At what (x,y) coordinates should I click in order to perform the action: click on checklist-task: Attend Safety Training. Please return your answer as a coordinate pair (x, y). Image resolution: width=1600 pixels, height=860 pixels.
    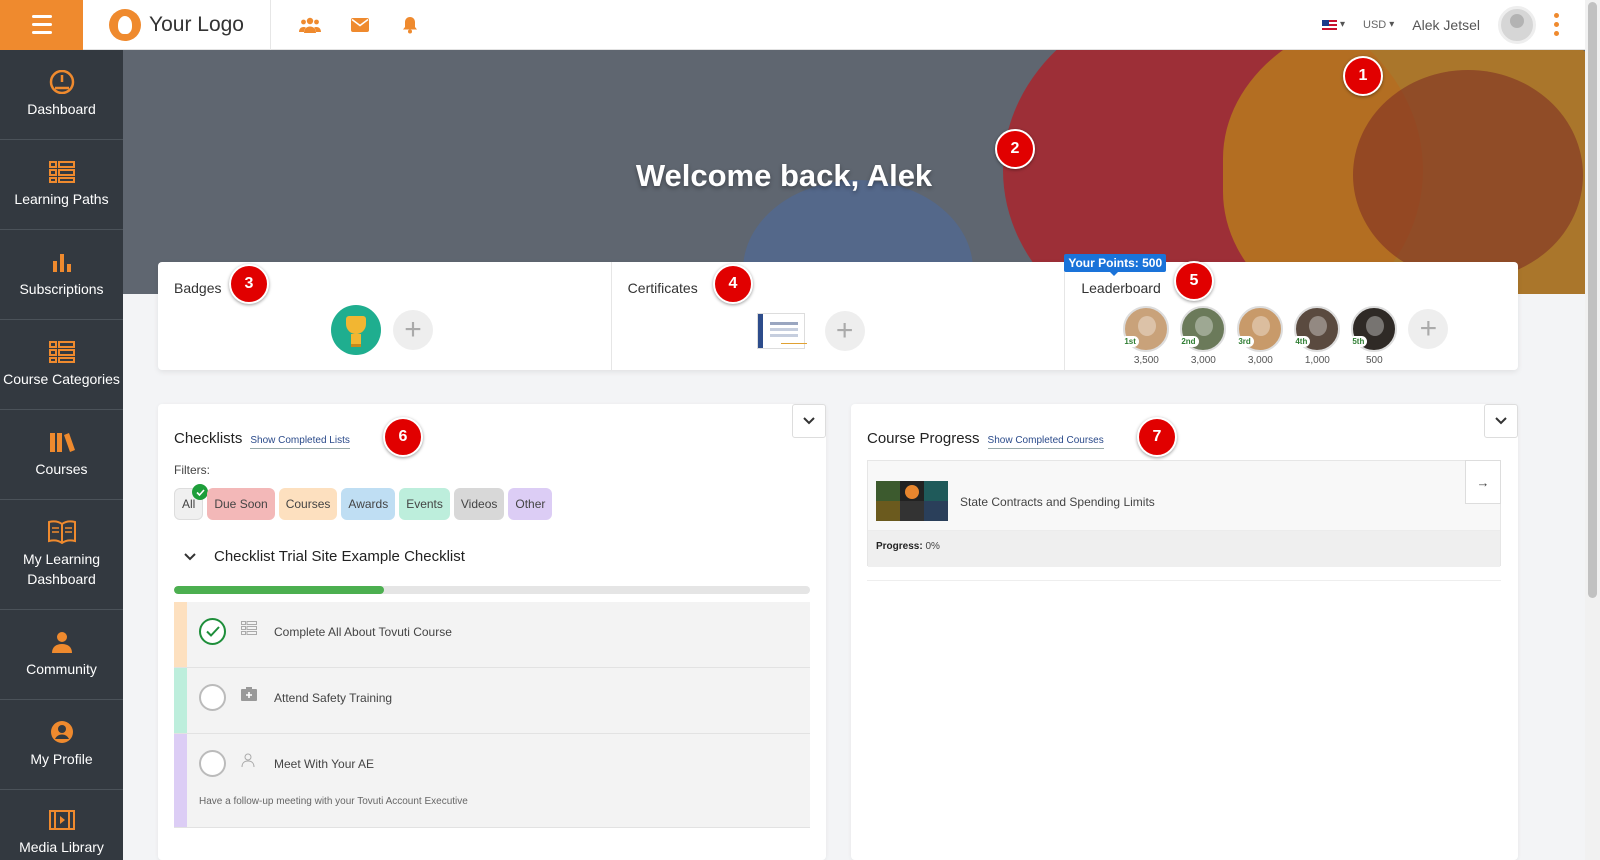
    Looking at the image, I should click on (492, 701).